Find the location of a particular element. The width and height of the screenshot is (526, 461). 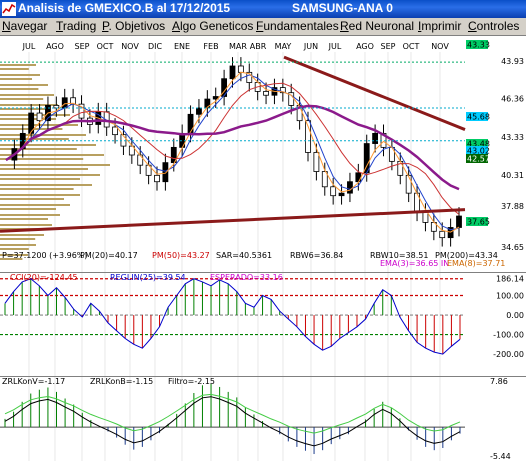

menu-red-neuronal: Red Neuronal is located at coordinates (377, 26).